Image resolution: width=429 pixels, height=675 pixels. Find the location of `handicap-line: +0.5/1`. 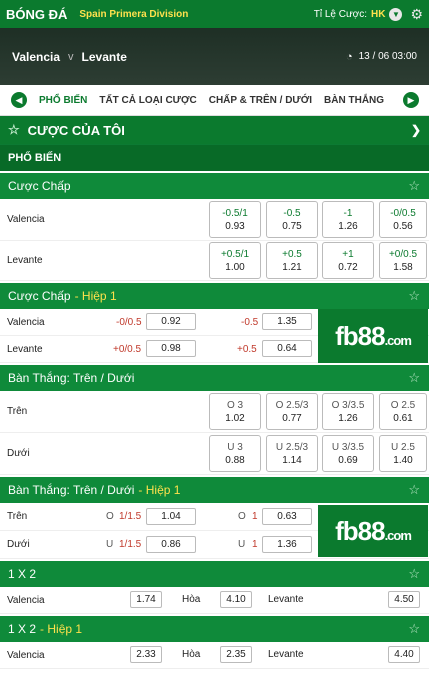

handicap-line: +0.5/1 is located at coordinates (235, 254).